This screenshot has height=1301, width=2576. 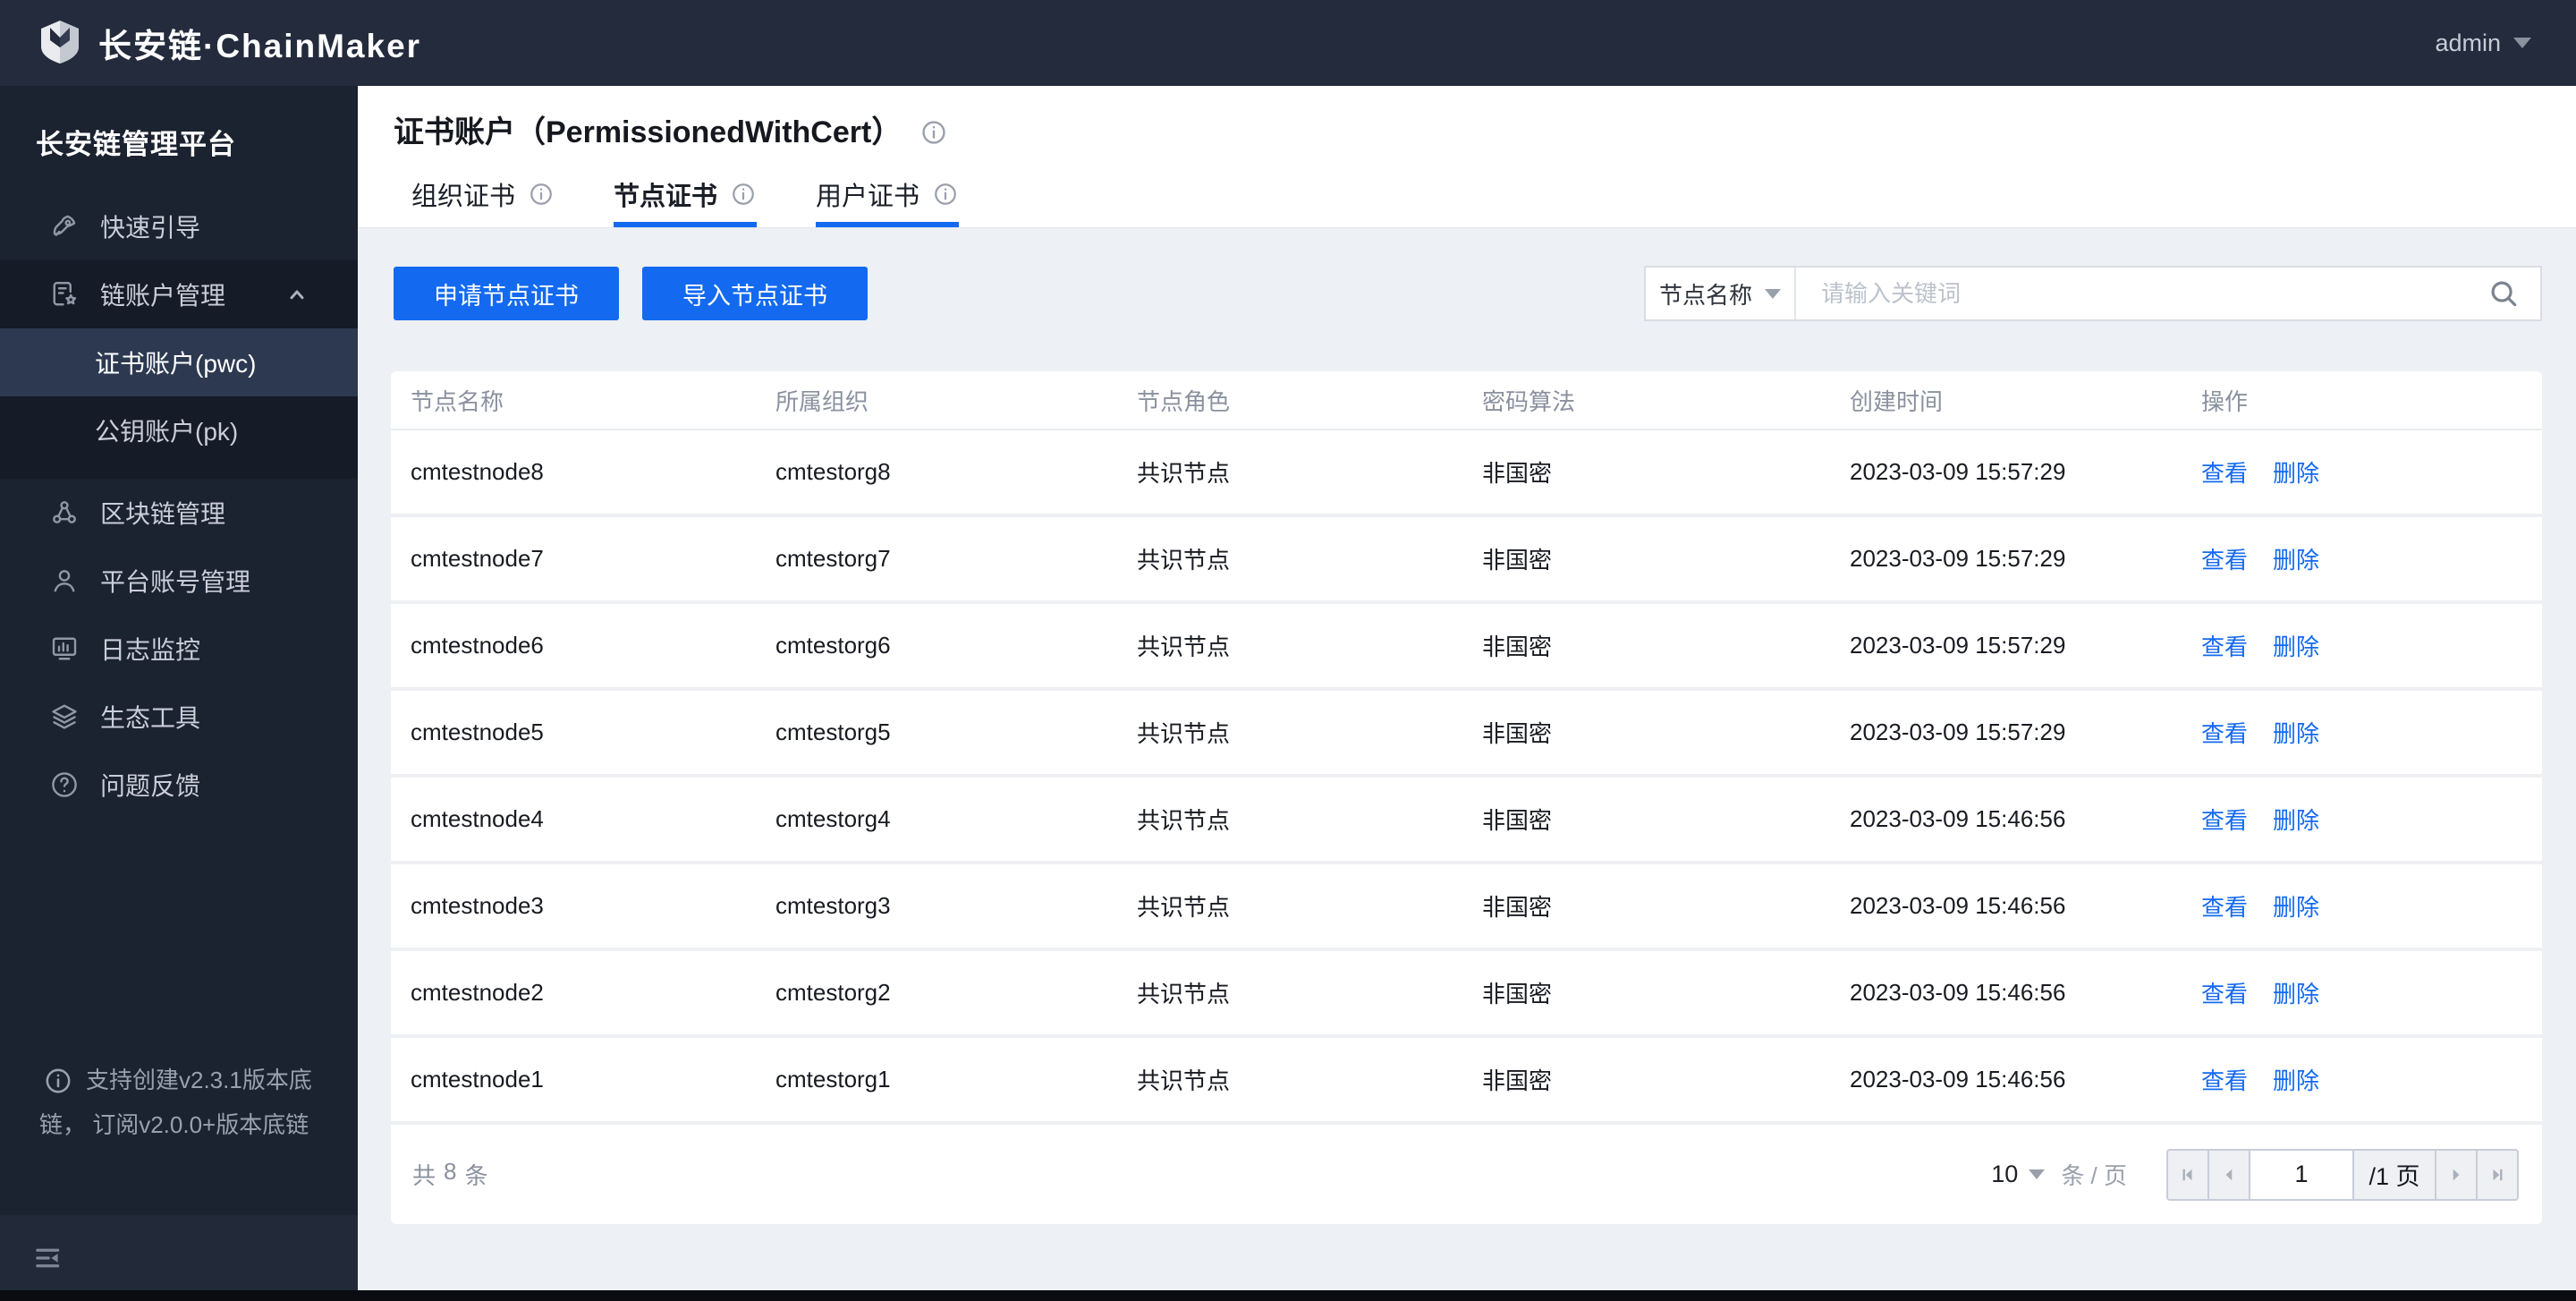 What do you see at coordinates (2301, 1174) in the screenshot?
I see `current-page-input` at bounding box center [2301, 1174].